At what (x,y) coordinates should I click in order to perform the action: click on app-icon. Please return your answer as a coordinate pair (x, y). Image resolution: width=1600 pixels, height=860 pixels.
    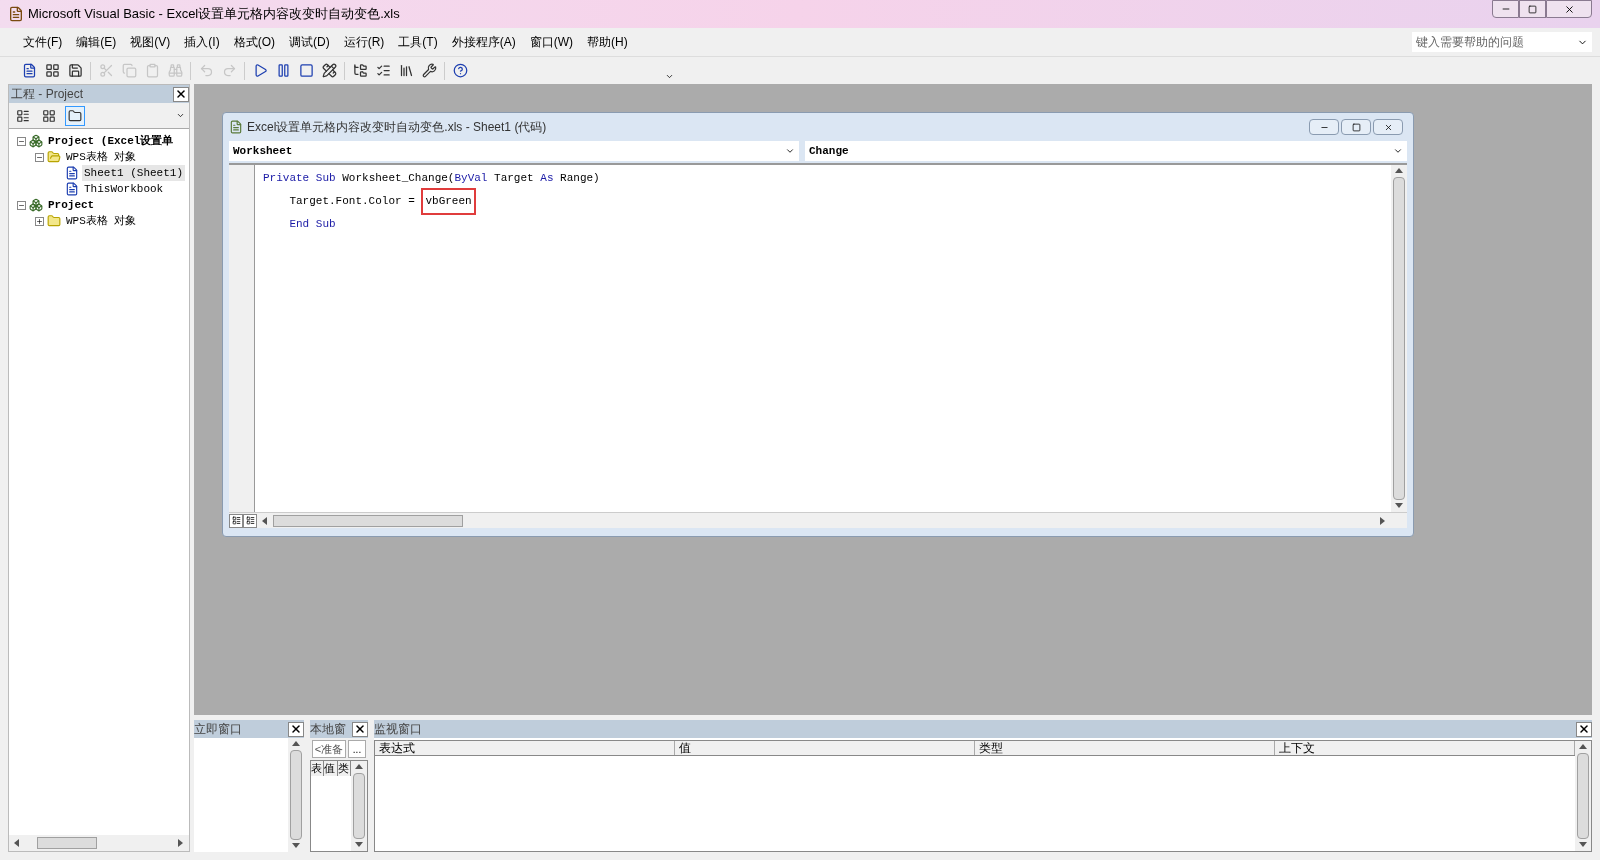
    Looking at the image, I should click on (16, 14).